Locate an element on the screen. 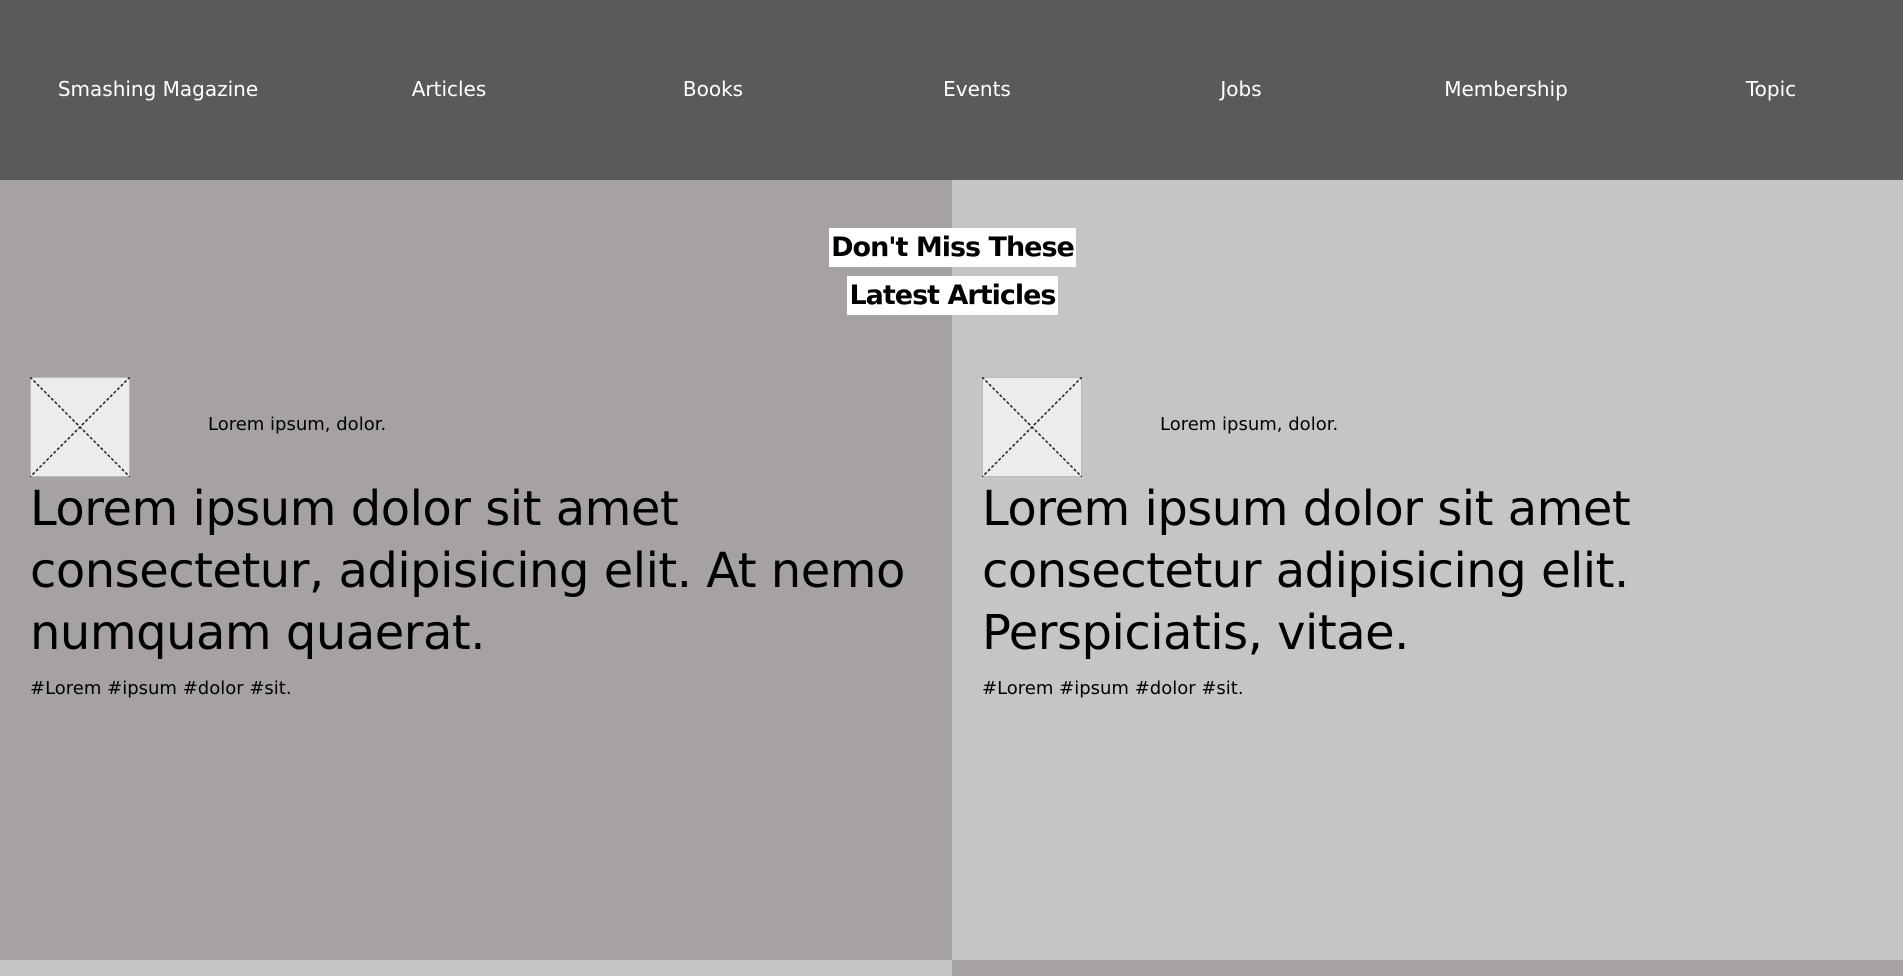 The image size is (1903, 976). article-2-tags: #Lorem #ipsum #dolor #sit. is located at coordinates (1113, 688).